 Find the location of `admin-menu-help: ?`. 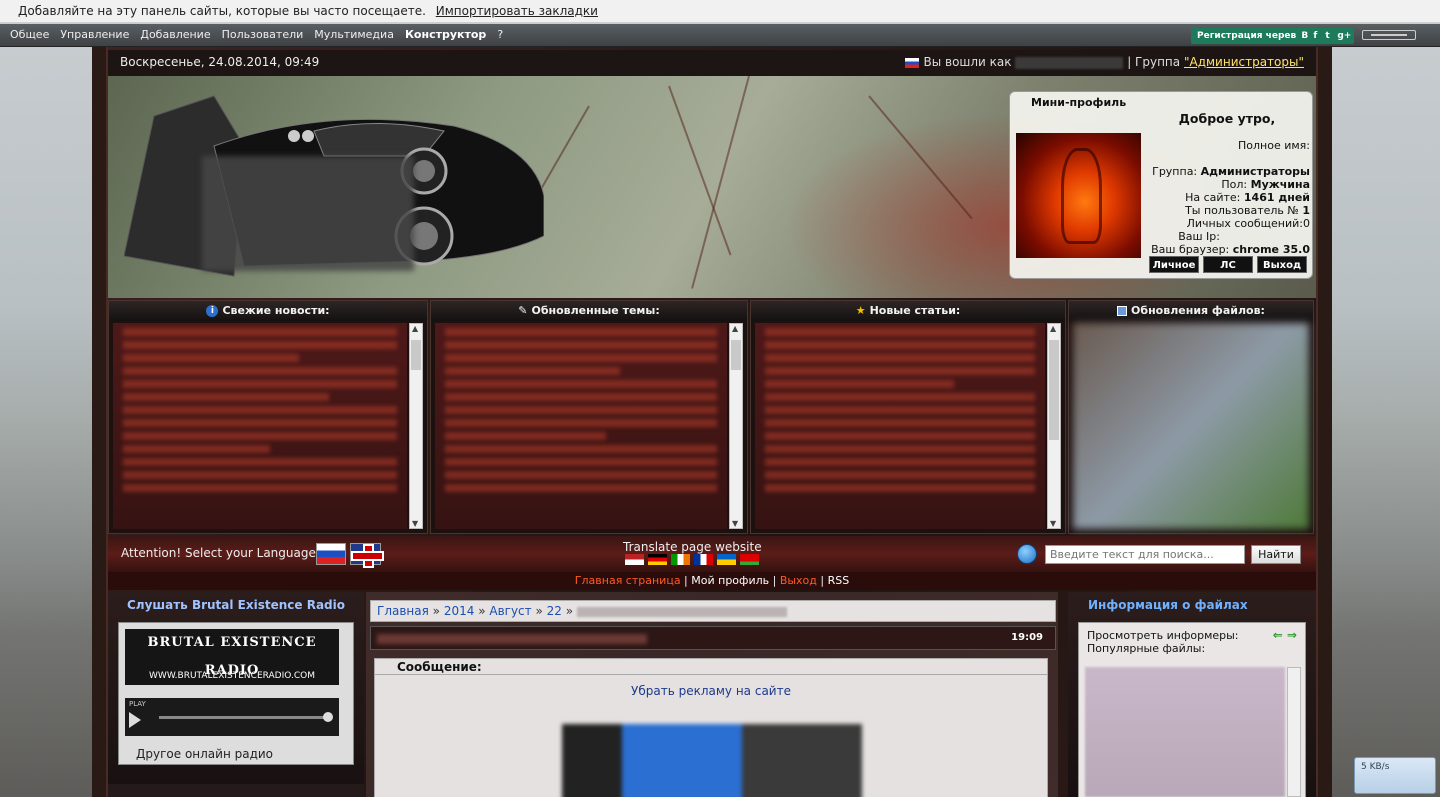

admin-menu-help: ? is located at coordinates (500, 35).